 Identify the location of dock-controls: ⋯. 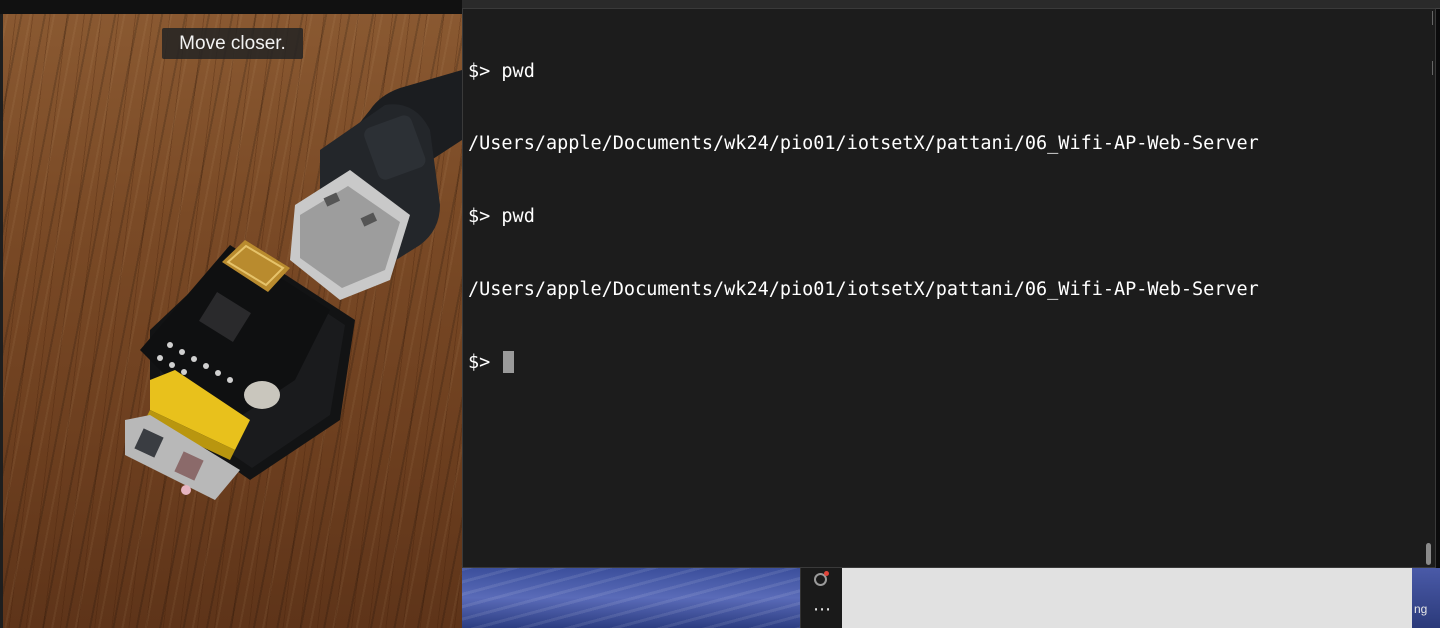
(821, 598).